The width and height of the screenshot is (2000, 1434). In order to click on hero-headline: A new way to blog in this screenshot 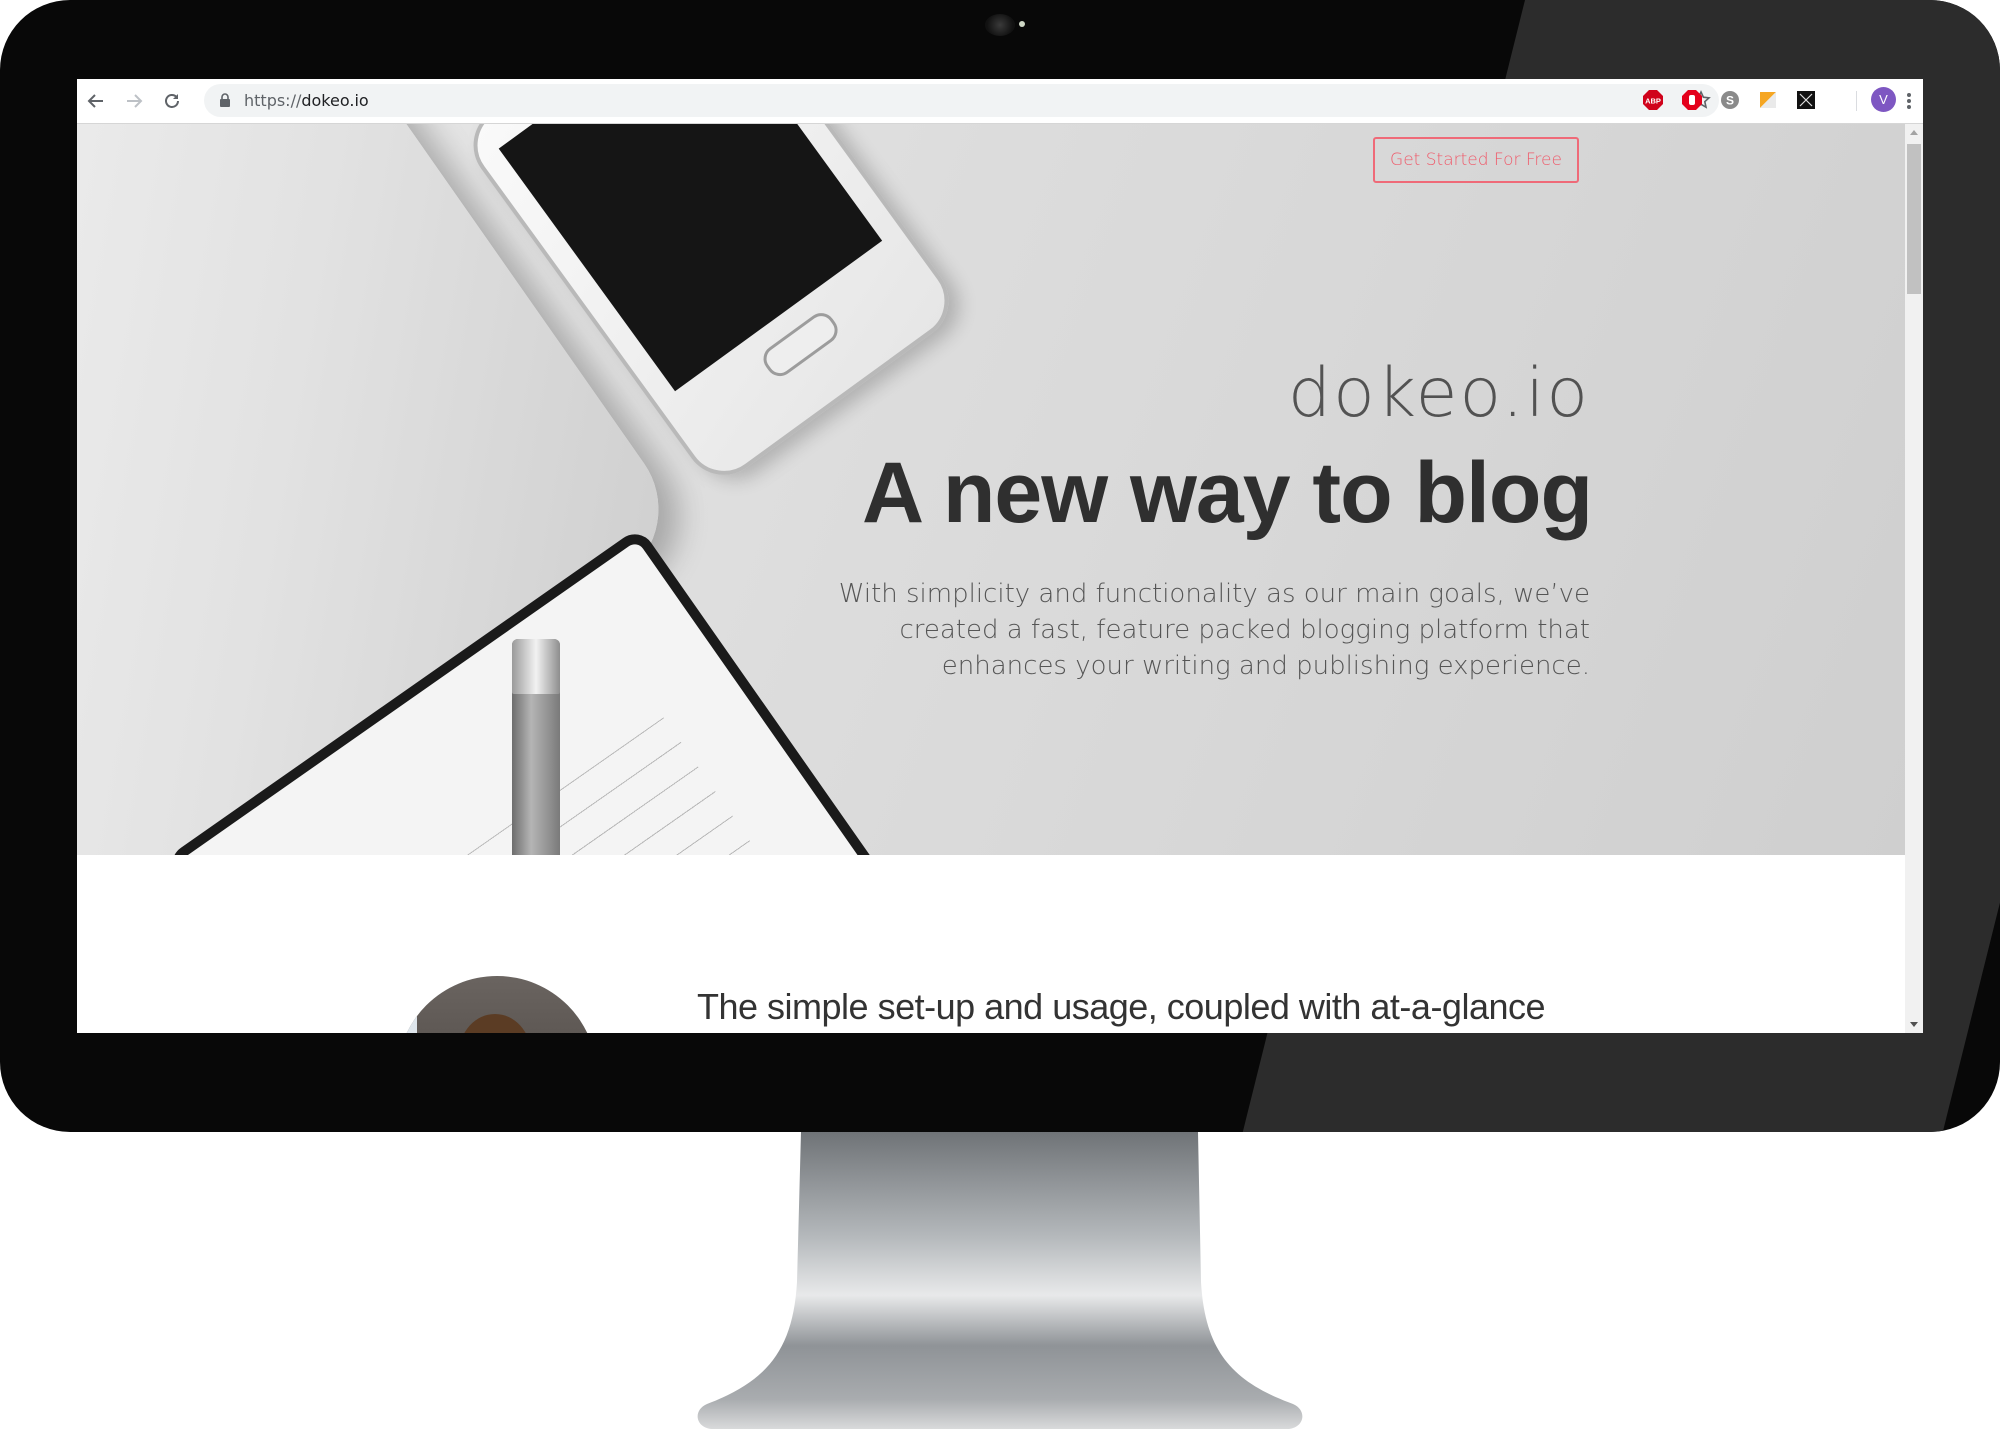, I will do `click(1227, 493)`.